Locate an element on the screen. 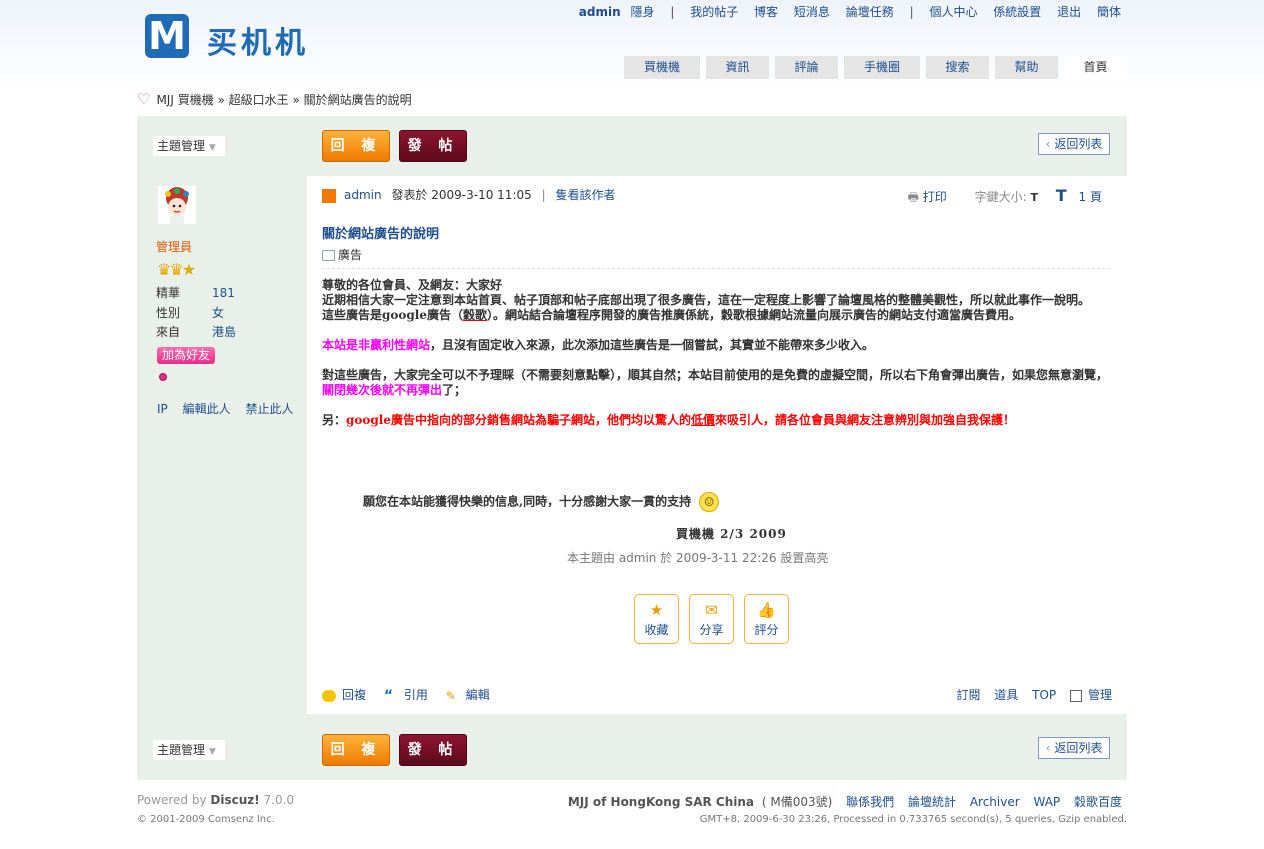 Image resolution: width=1264 pixels, height=849 pixels. print-icon: 🖶 is located at coordinates (913, 197).